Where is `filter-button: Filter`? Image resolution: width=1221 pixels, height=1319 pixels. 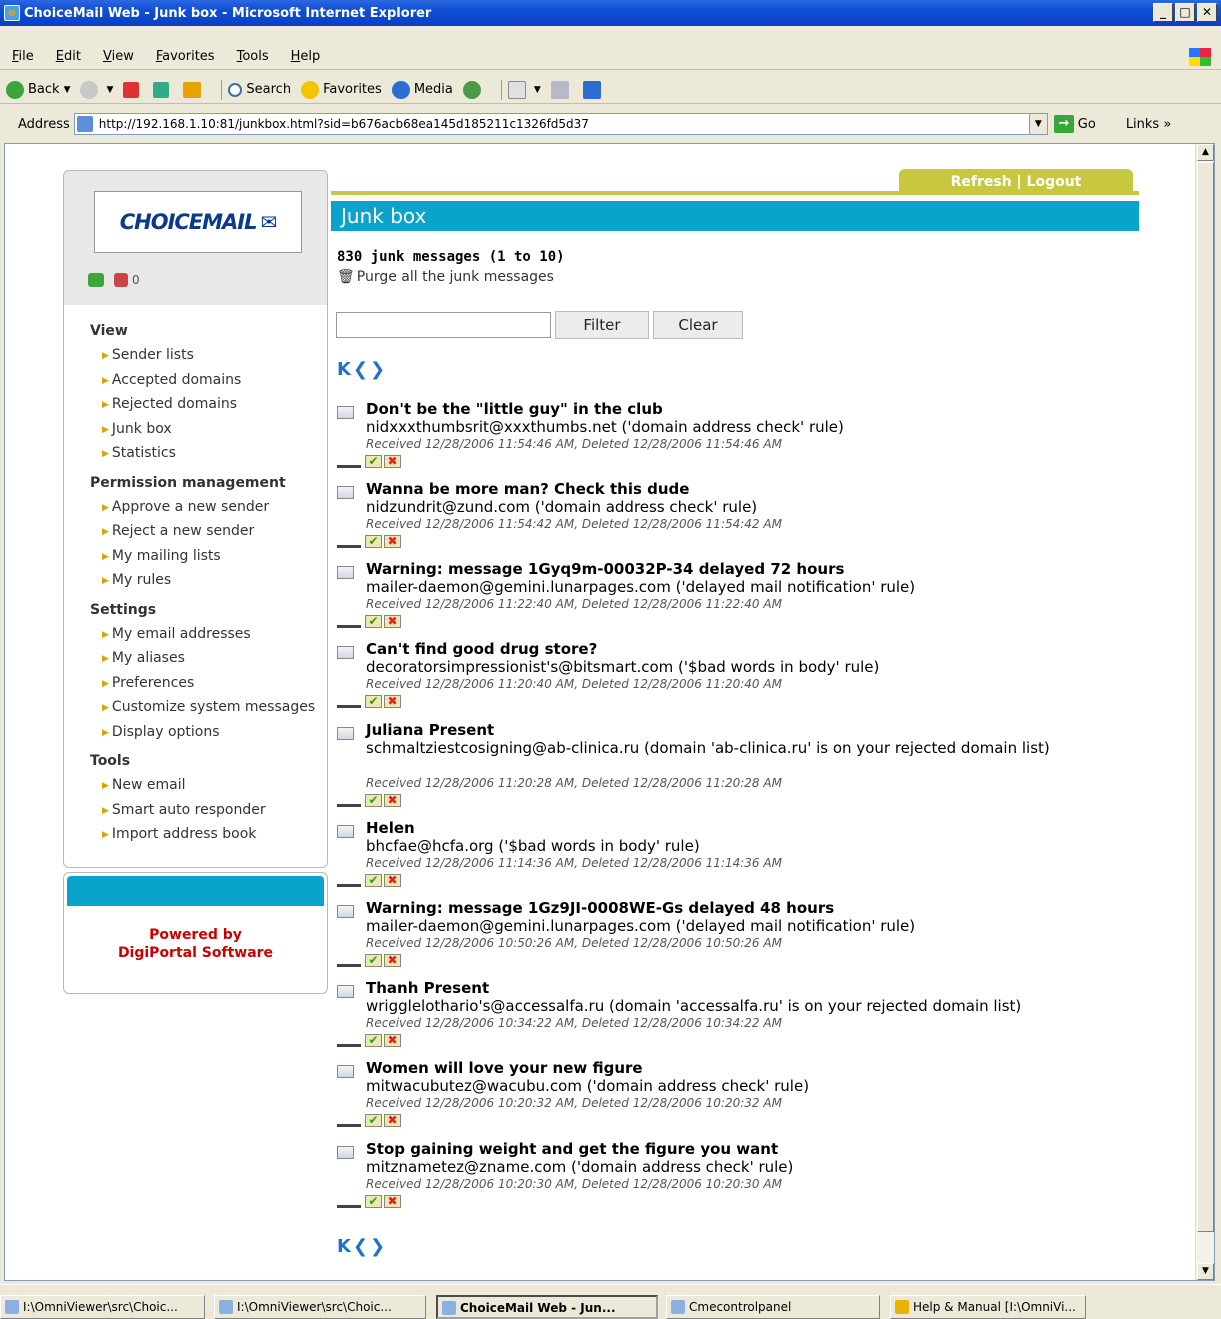
filter-button: Filter is located at coordinates (602, 325).